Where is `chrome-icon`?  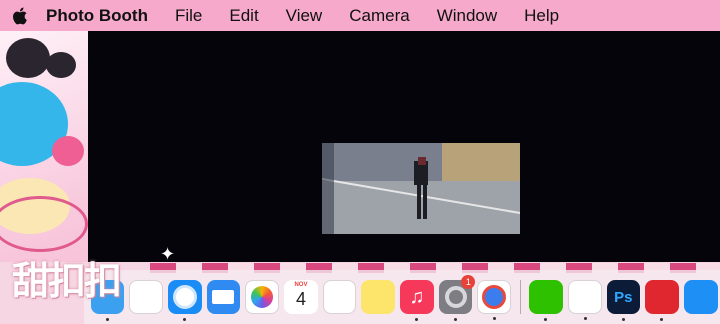 chrome-icon is located at coordinates (494, 300).